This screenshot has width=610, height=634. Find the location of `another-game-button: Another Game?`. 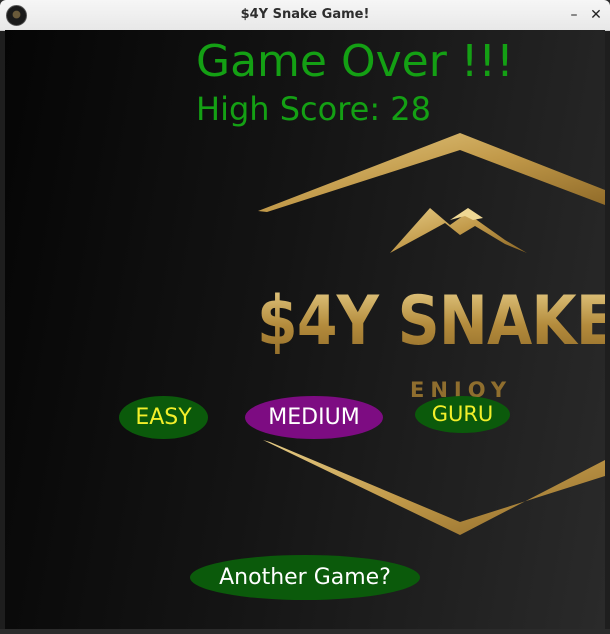

another-game-button: Another Game? is located at coordinates (305, 577).